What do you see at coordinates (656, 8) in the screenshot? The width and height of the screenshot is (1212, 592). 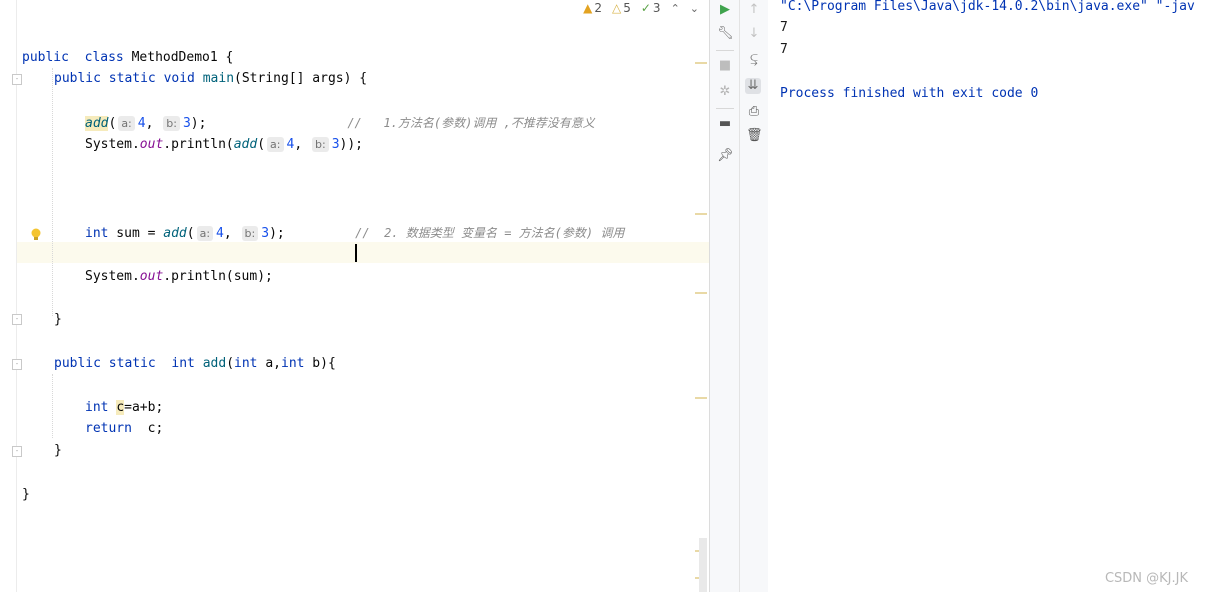 I see `typos-count: 3` at bounding box center [656, 8].